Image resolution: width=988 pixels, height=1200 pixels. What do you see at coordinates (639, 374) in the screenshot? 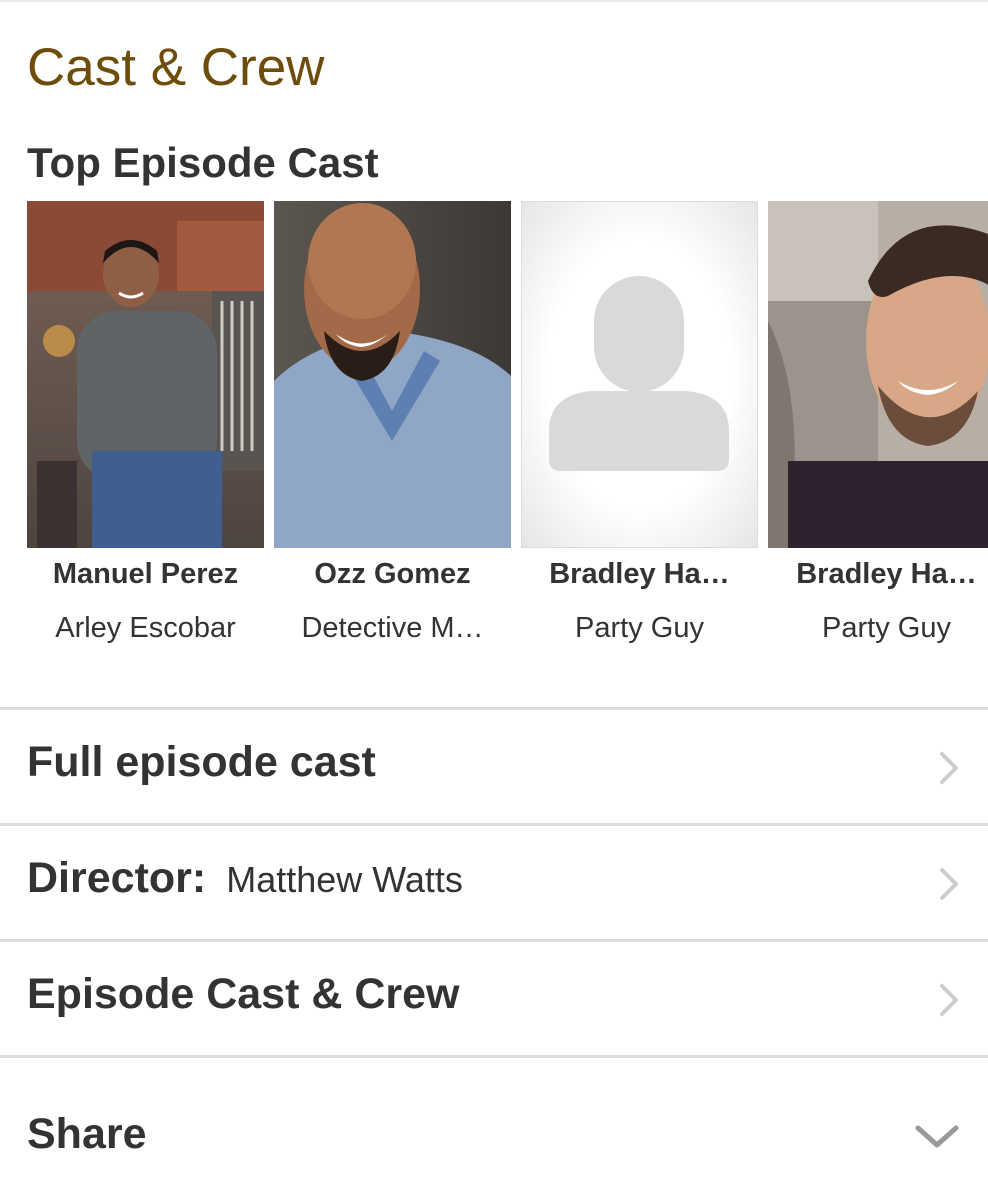
I see `placeholder-avatar` at bounding box center [639, 374].